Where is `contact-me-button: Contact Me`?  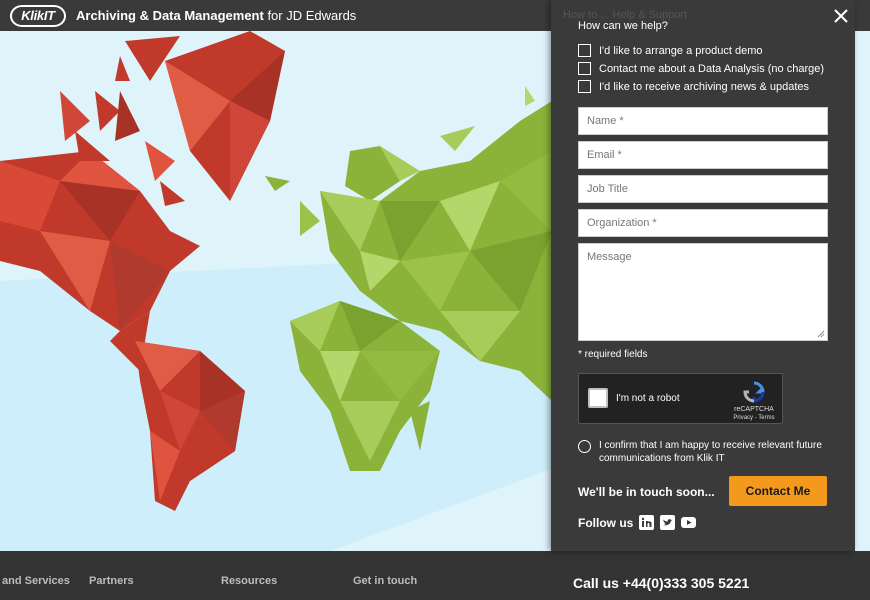 contact-me-button: Contact Me is located at coordinates (778, 491).